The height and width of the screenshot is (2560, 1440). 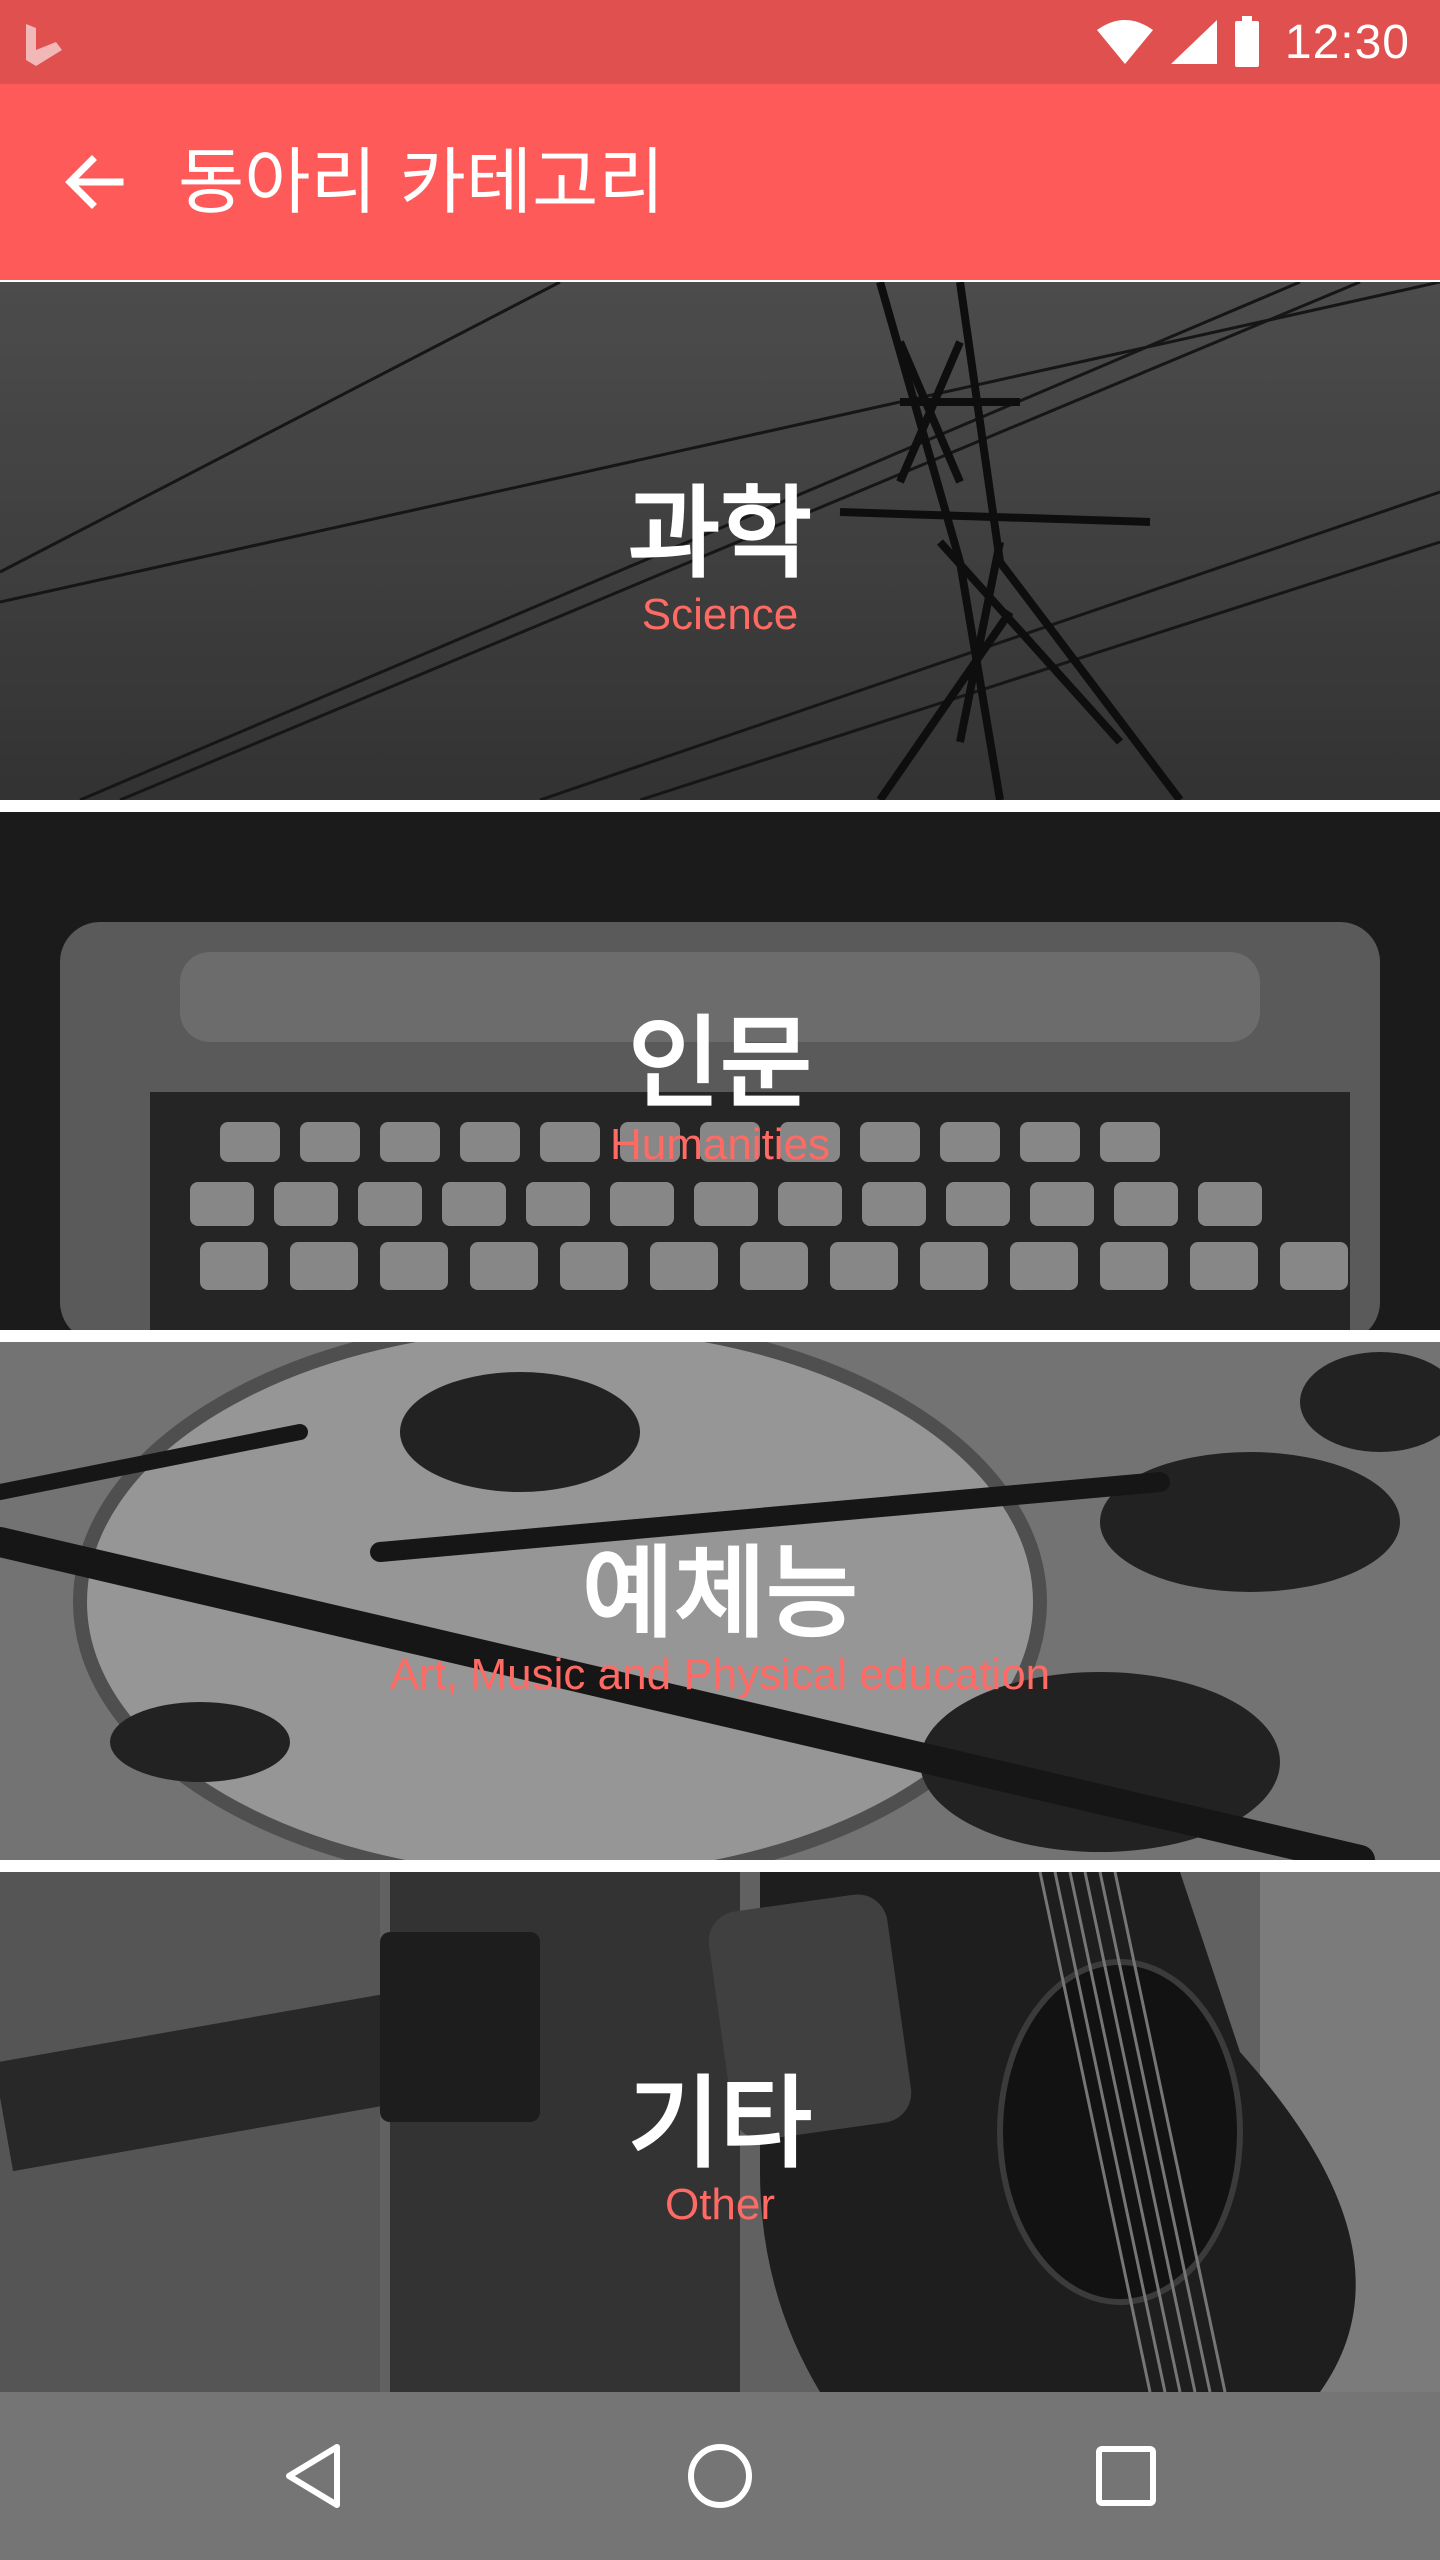 I want to click on category-subtitle: Science, so click(x=720, y=614).